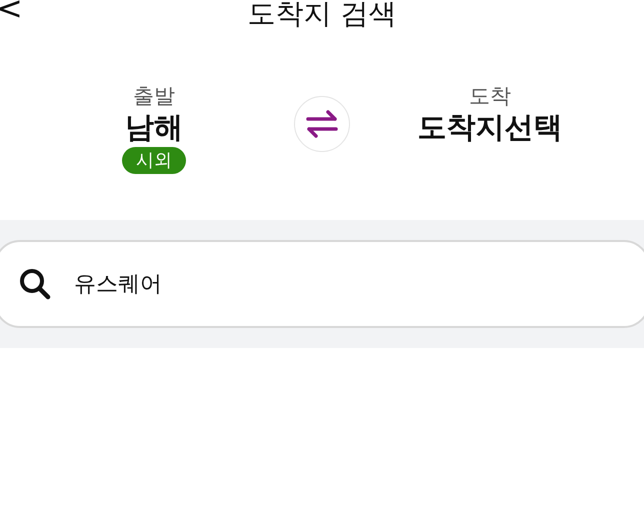 The width and height of the screenshot is (644, 517). What do you see at coordinates (490, 128) in the screenshot?
I see `arrival-station: 도착지선택` at bounding box center [490, 128].